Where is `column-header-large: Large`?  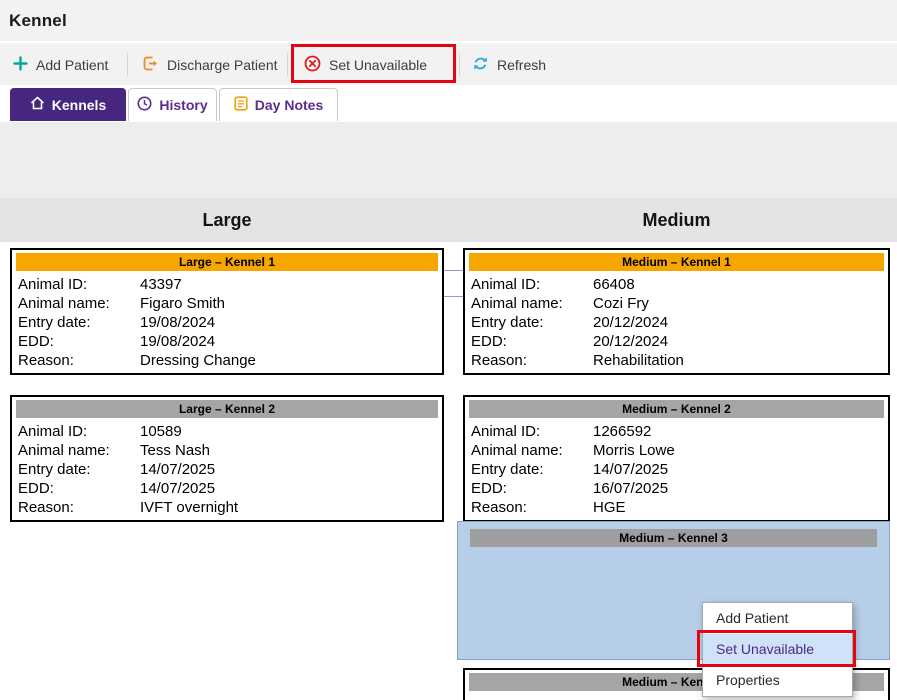 column-header-large: Large is located at coordinates (227, 220).